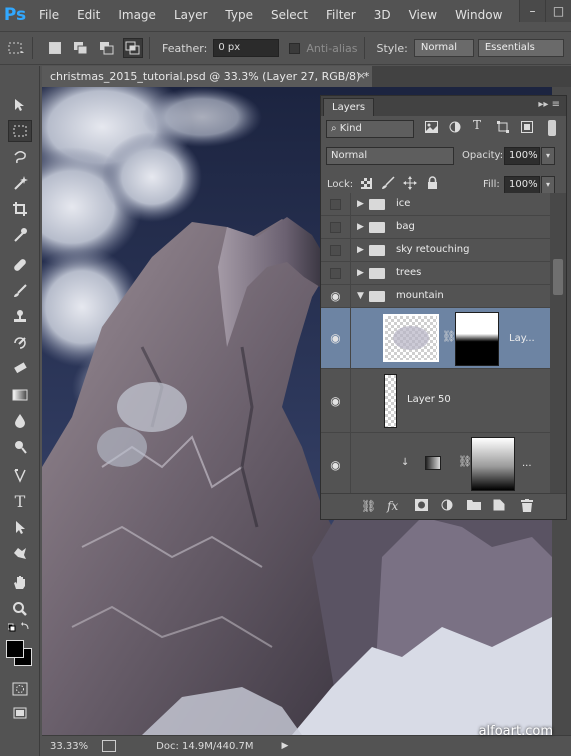 The image size is (571, 756). What do you see at coordinates (522, 156) in the screenshot?
I see `opacity-input: 100%` at bounding box center [522, 156].